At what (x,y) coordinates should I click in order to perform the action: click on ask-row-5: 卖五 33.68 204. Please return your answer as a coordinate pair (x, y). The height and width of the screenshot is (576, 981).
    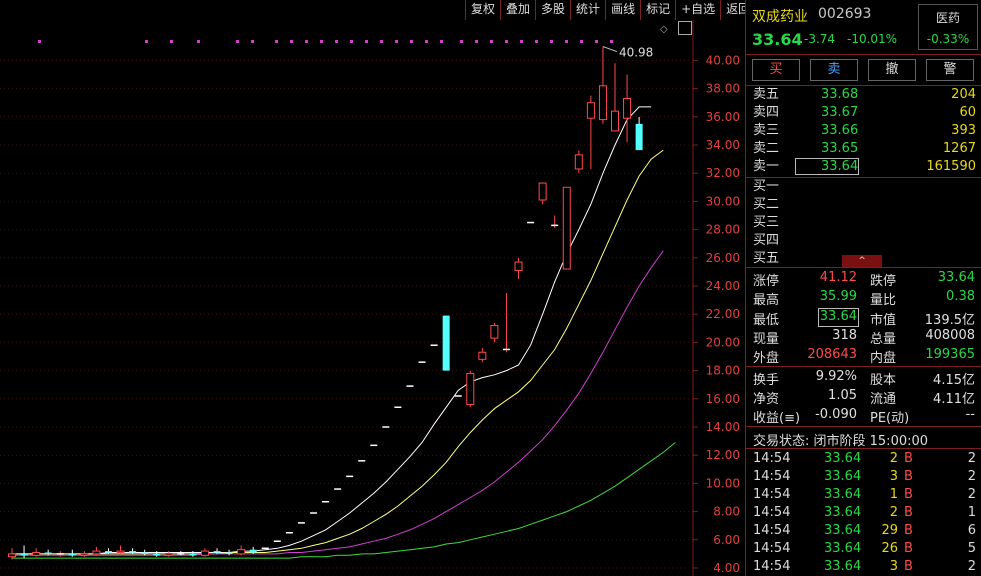
    Looking at the image, I should click on (863, 95).